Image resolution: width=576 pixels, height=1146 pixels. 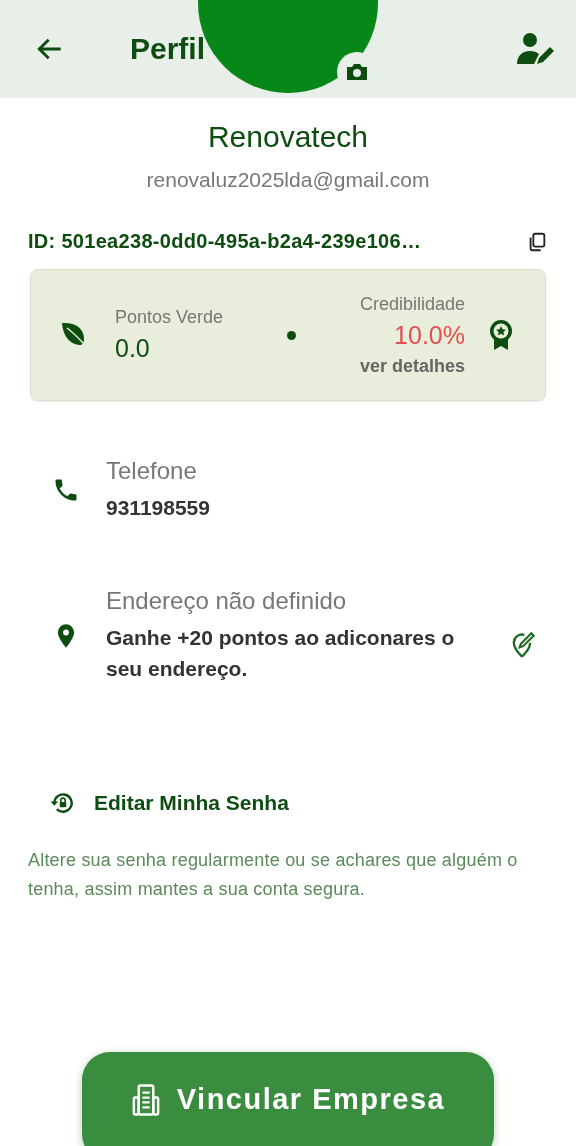 I want to click on profile-name: Renovatech, so click(x=288, y=137).